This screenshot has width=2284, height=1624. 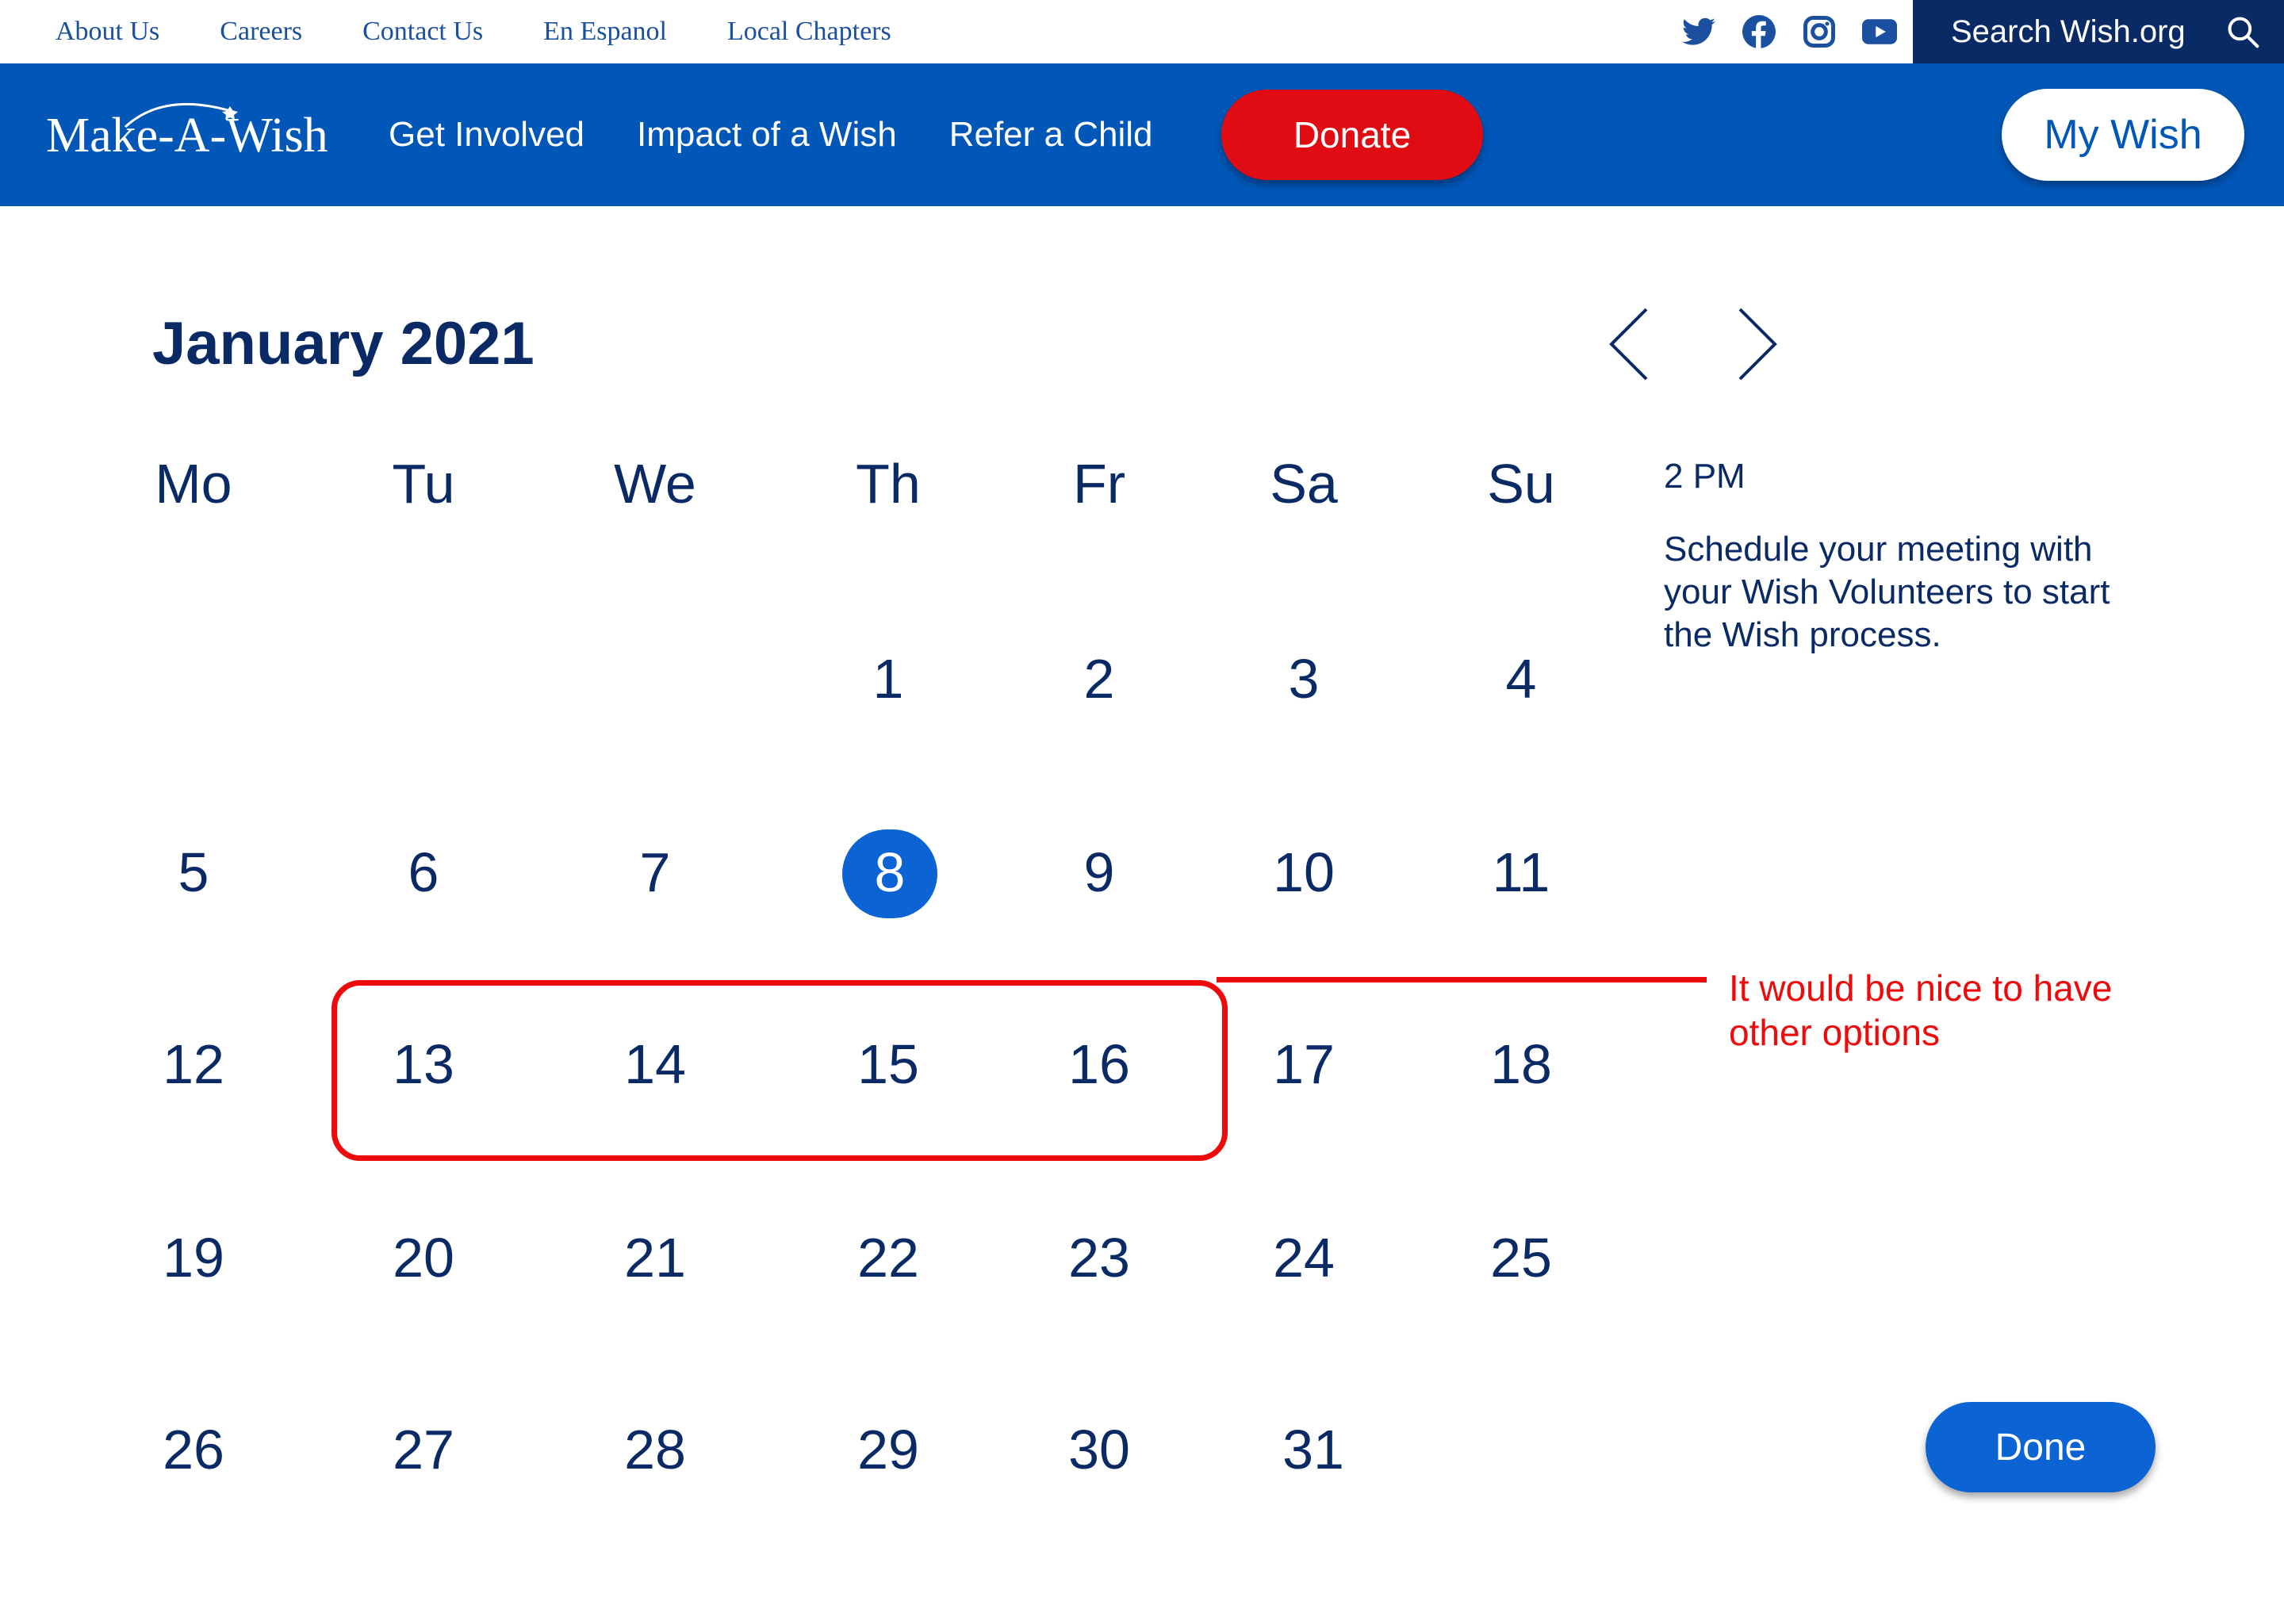 I want to click on day-cell: 24, so click(x=1303, y=1257).